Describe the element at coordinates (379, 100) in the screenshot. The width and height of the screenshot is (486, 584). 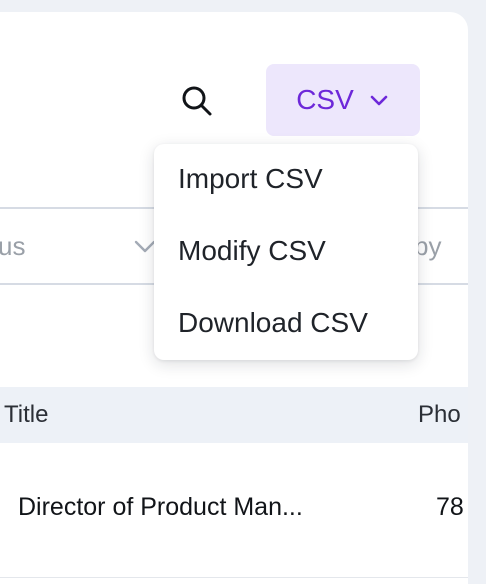
I see `chevron-down-icon` at that location.